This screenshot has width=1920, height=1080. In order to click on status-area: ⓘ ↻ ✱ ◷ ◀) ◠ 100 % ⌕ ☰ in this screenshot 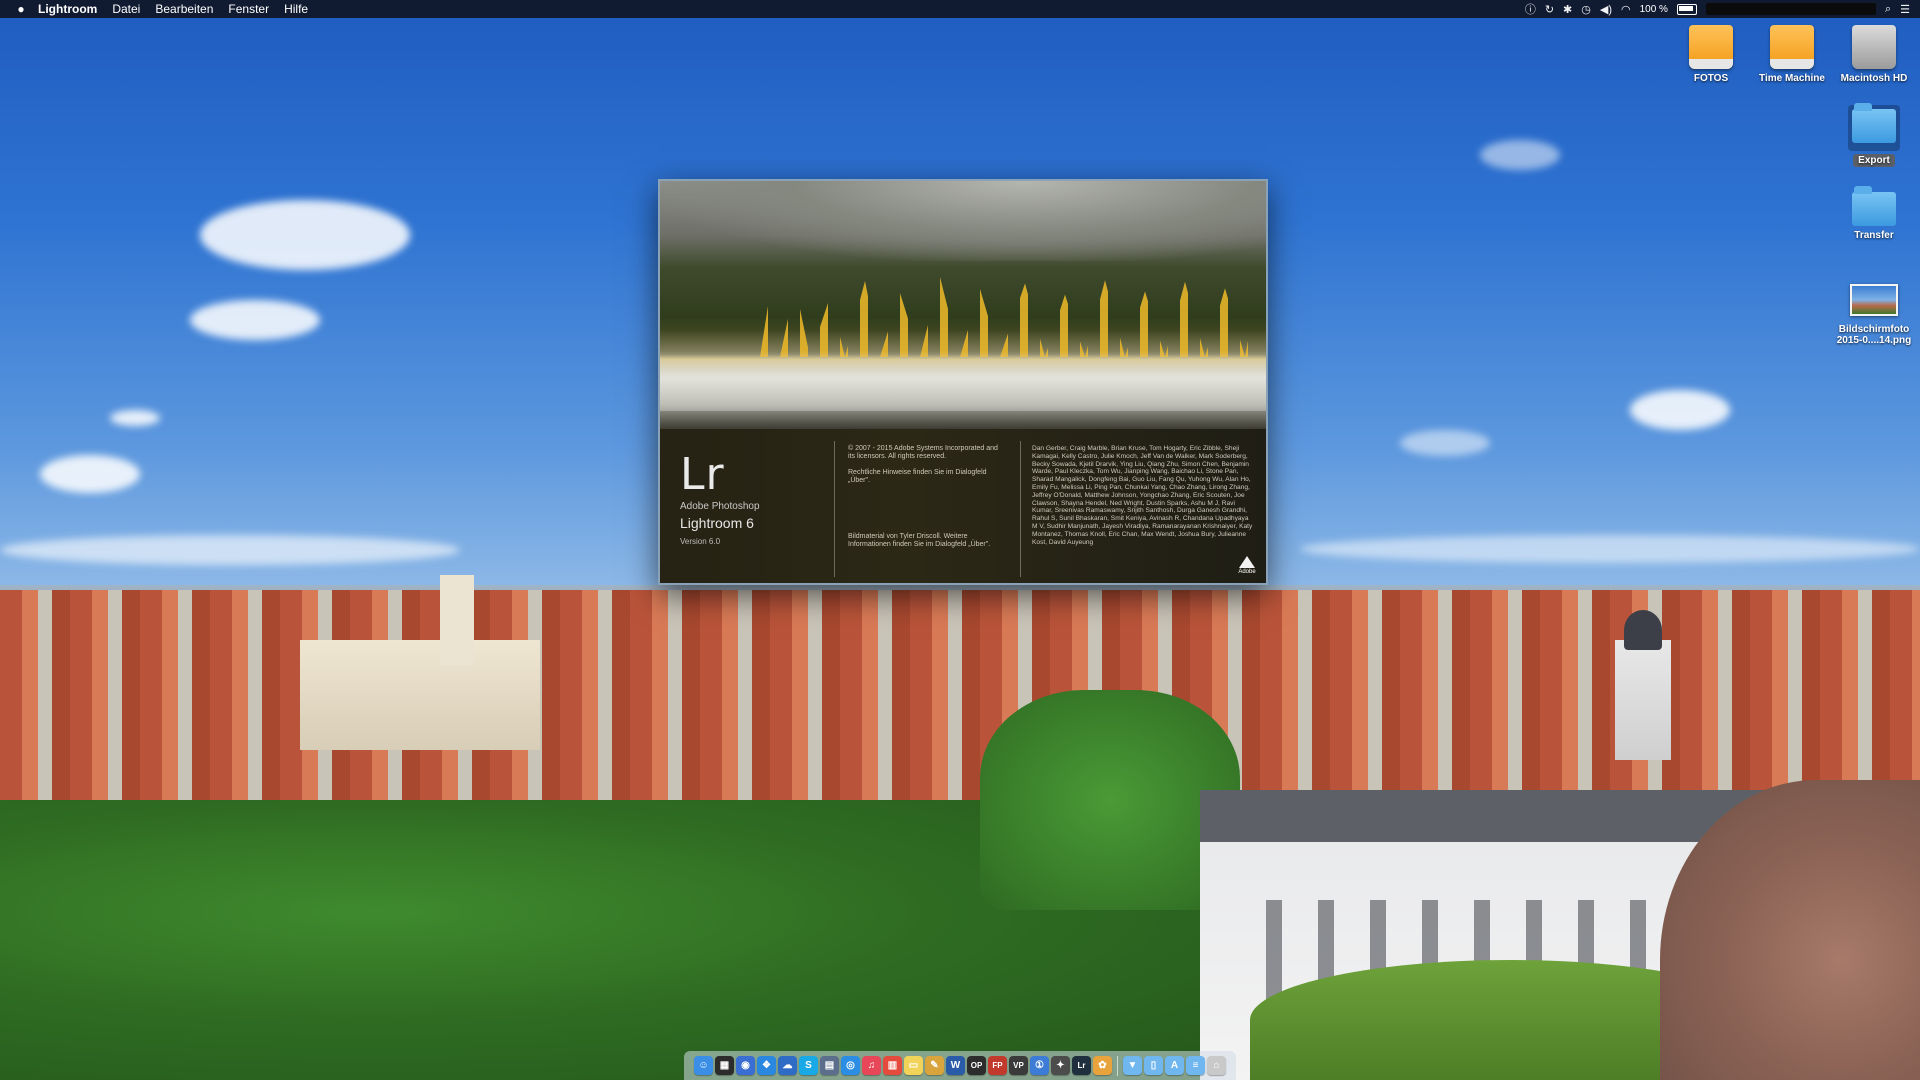, I will do `click(1722, 9)`.